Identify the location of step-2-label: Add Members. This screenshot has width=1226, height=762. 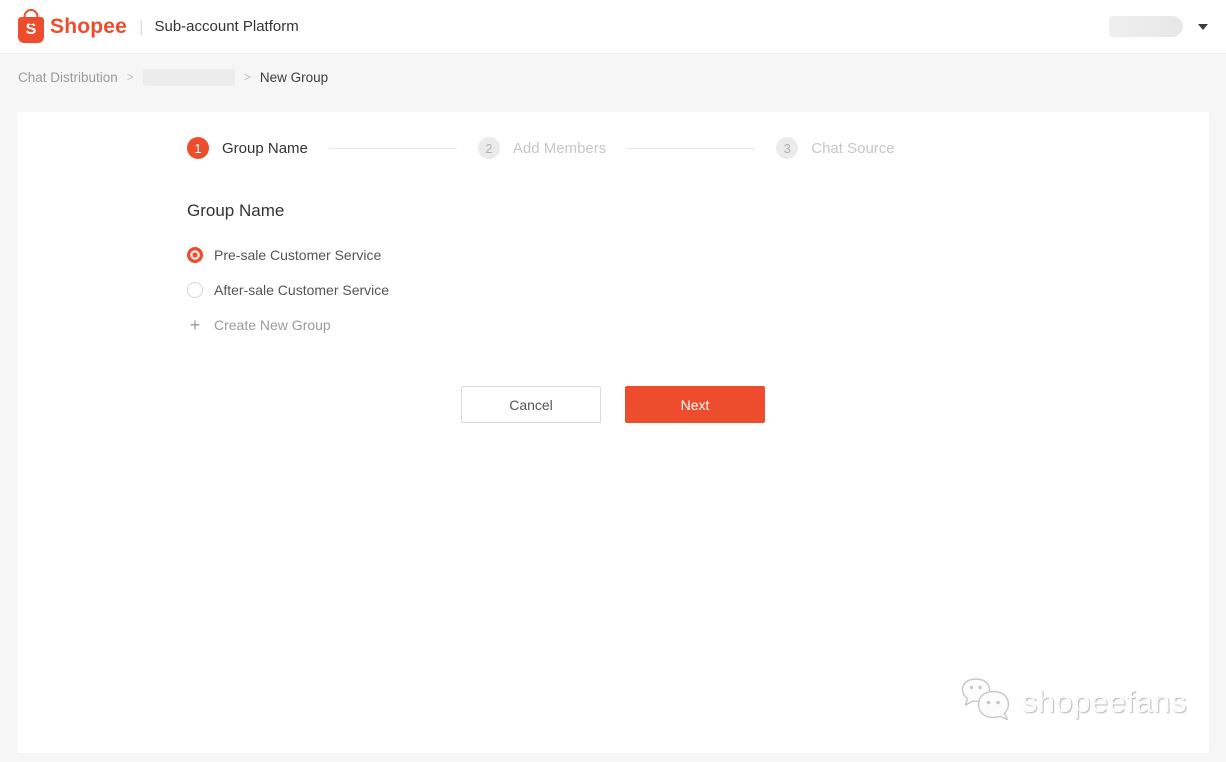
(559, 148).